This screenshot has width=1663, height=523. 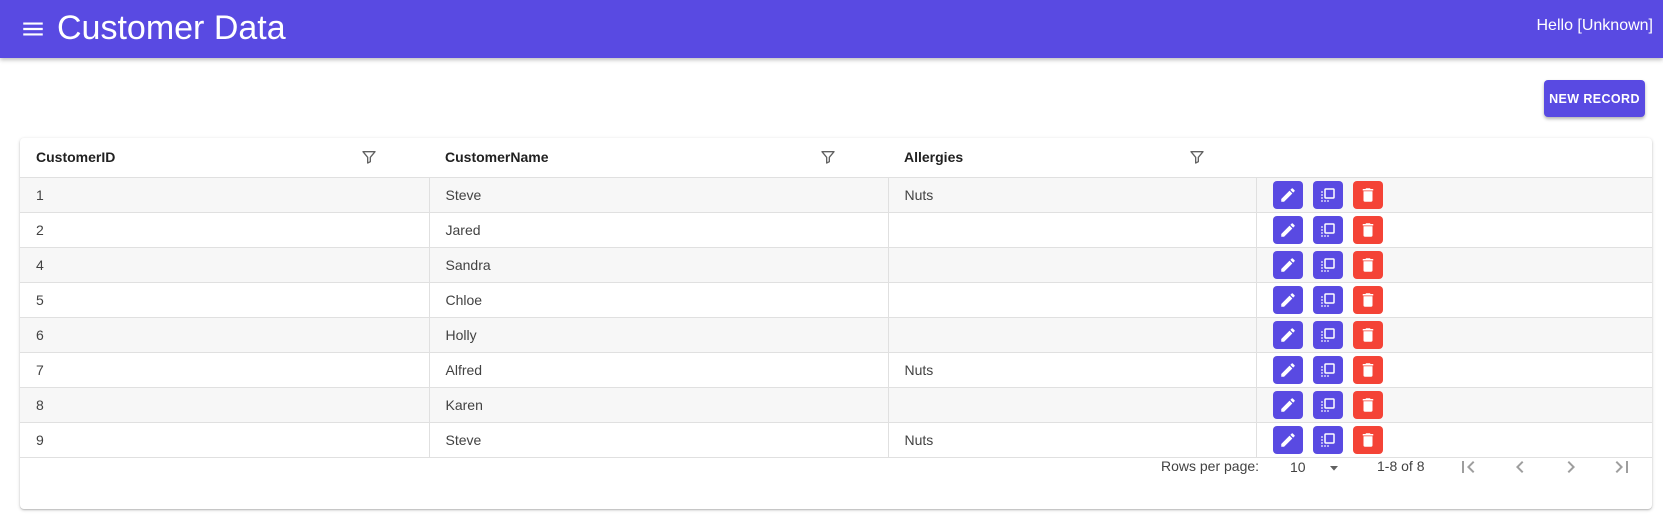 I want to click on column-header-allergies: Allergies, so click(x=1072, y=158).